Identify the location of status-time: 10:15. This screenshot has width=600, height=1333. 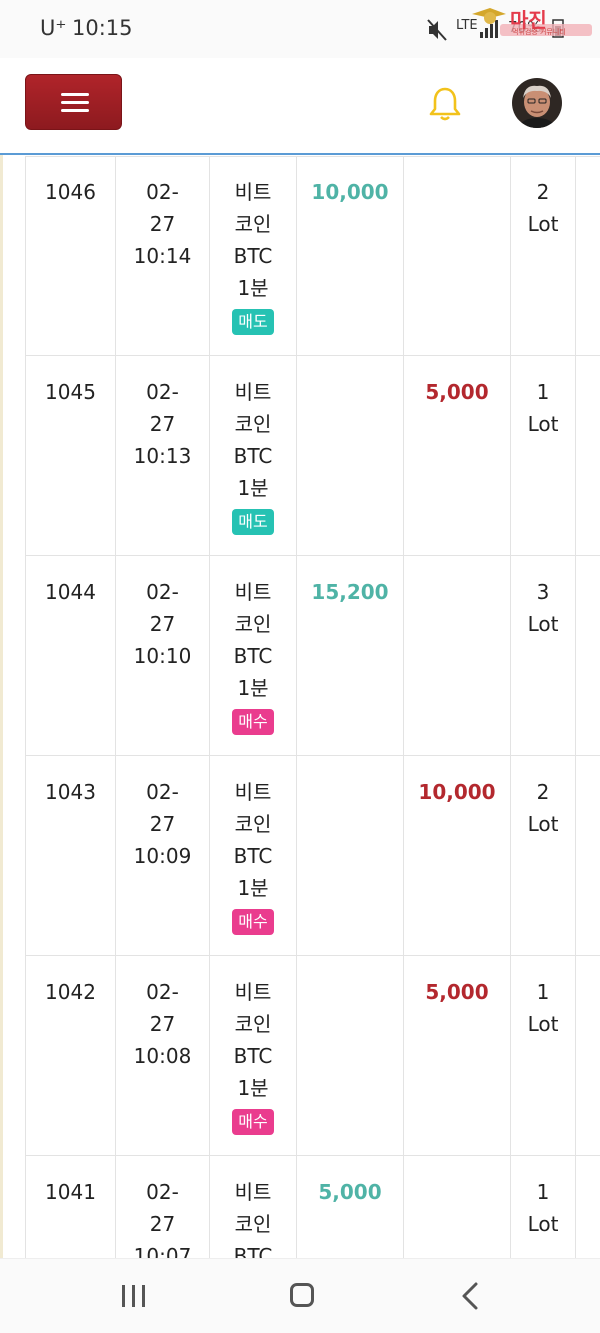
(102, 28).